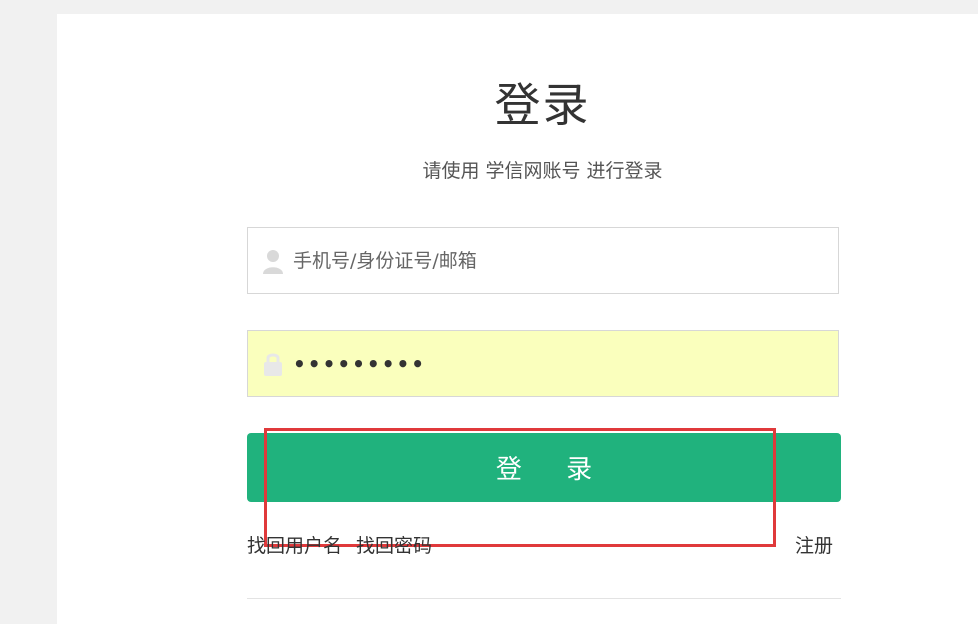 This screenshot has width=978, height=624. I want to click on username-input, so click(553, 260).